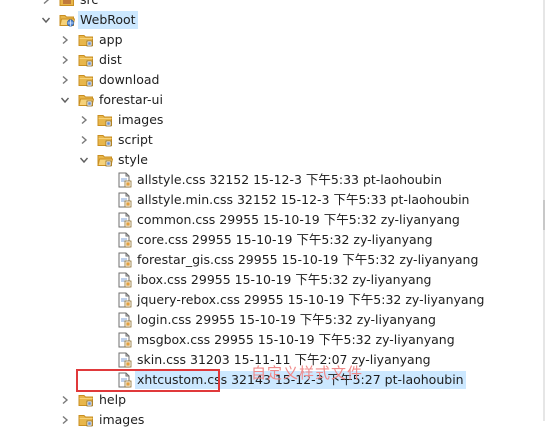 The width and height of the screenshot is (545, 431). What do you see at coordinates (129, 79) in the screenshot?
I see `tree-item-label: download` at bounding box center [129, 79].